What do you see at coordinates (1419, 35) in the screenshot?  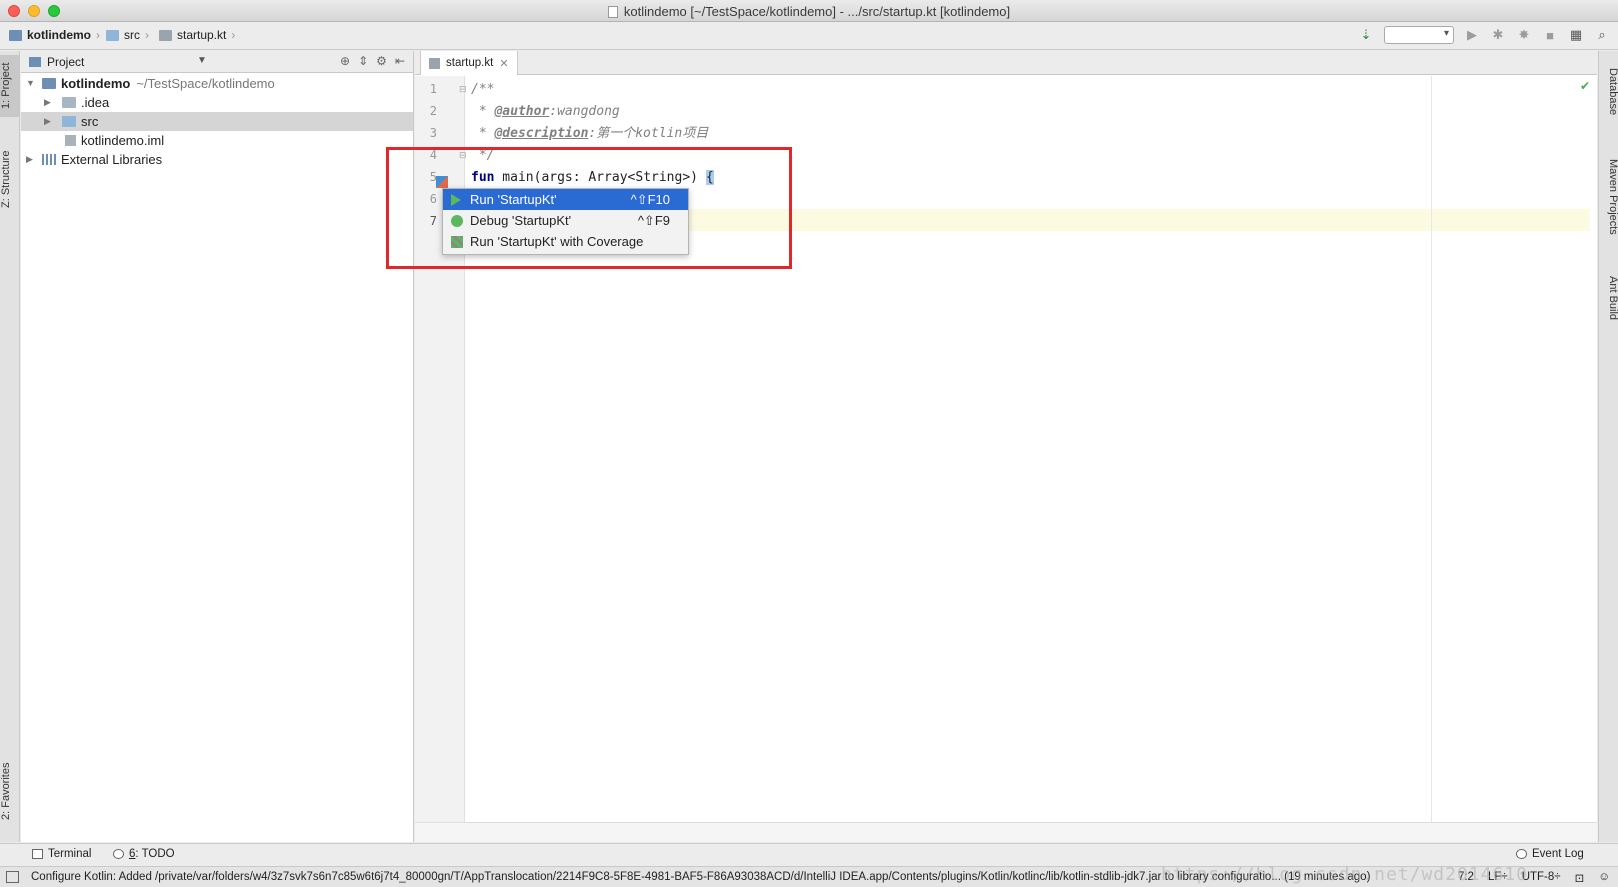 I see `run-configuration-select` at bounding box center [1419, 35].